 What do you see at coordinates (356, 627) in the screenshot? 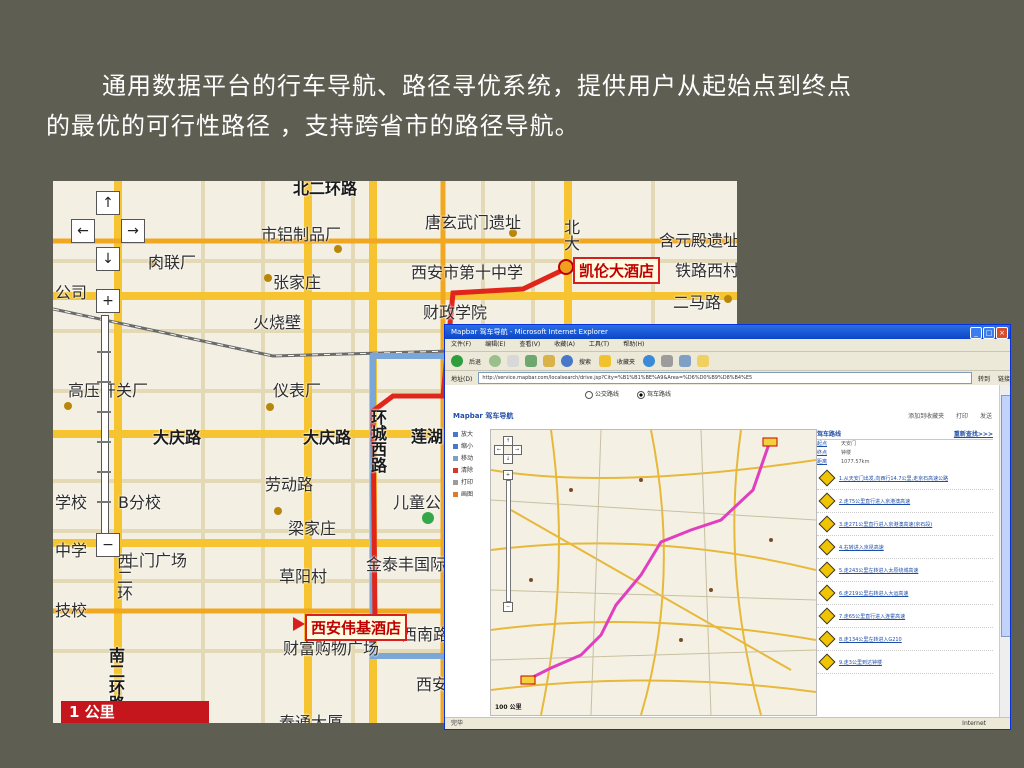
I see `poi-end-label: 西安伟基酒店` at bounding box center [356, 627].